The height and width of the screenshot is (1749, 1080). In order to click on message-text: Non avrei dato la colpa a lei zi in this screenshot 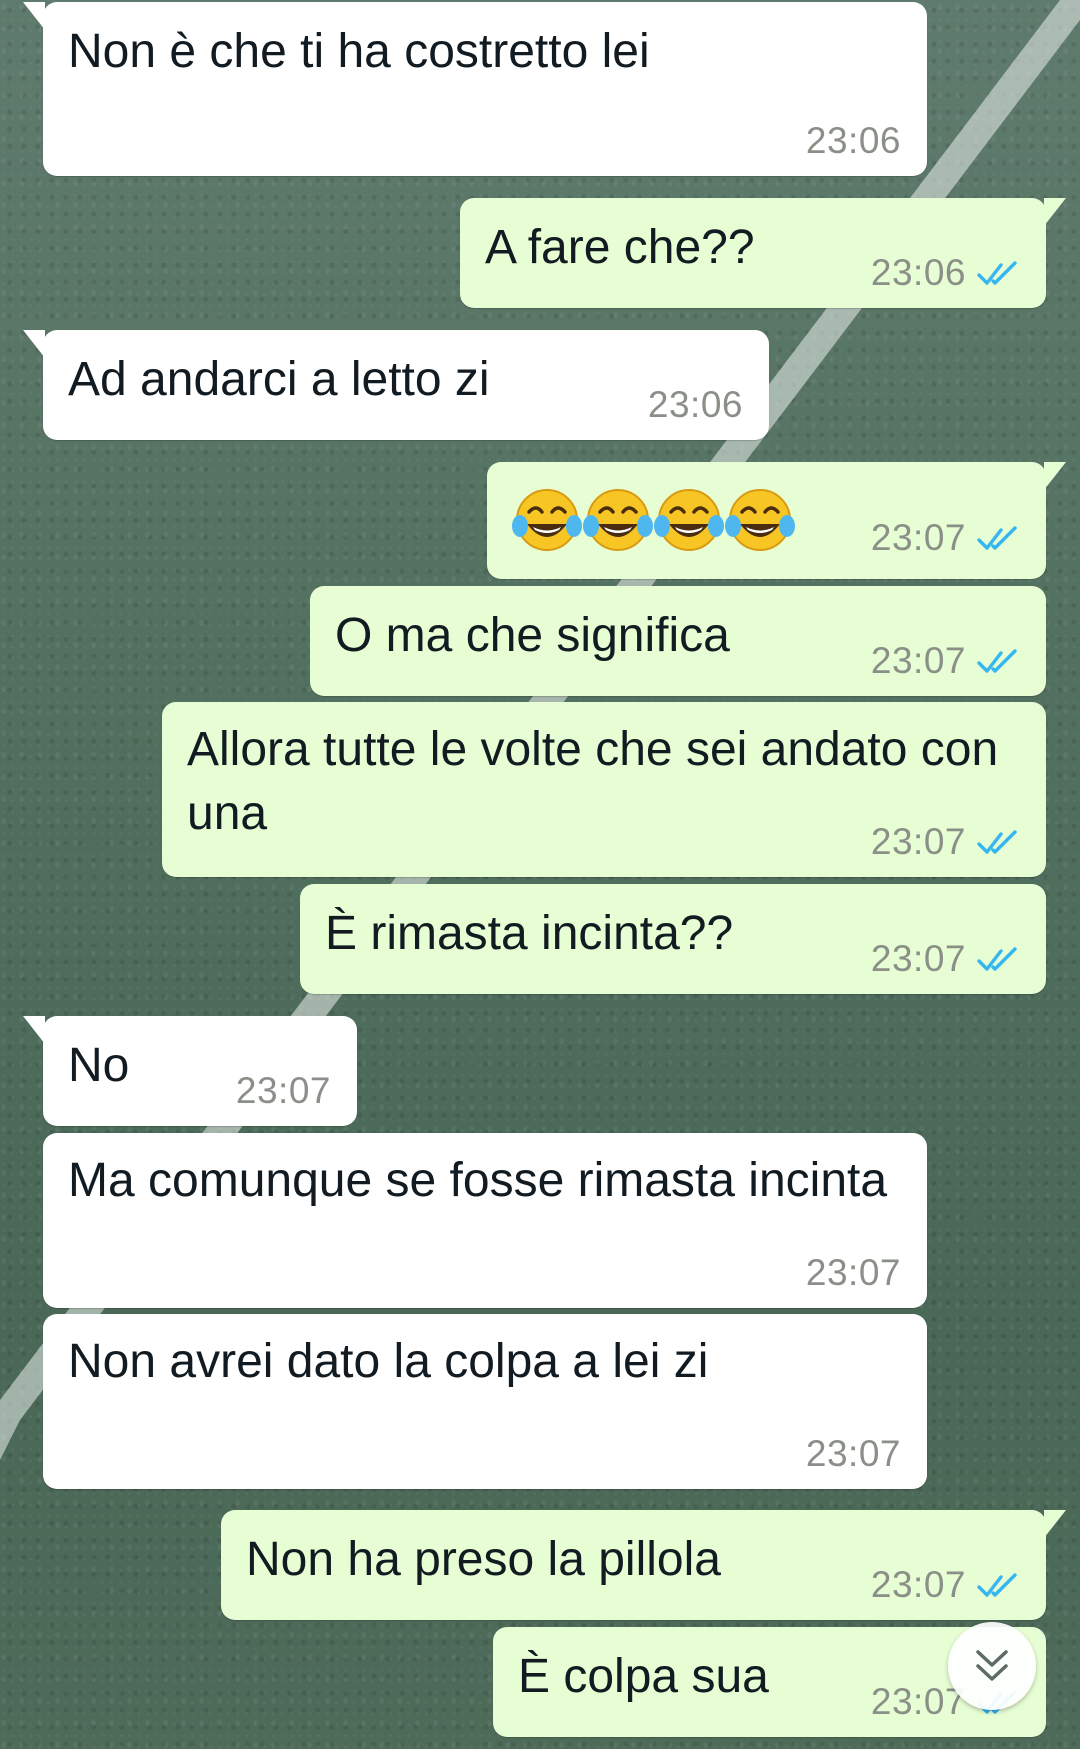, I will do `click(388, 1361)`.